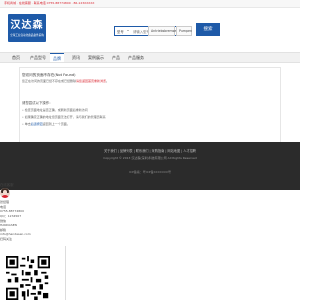 The image size is (320, 300). What do you see at coordinates (76, 57) in the screenshot?
I see `nav-item-news: 资讯` at bounding box center [76, 57].